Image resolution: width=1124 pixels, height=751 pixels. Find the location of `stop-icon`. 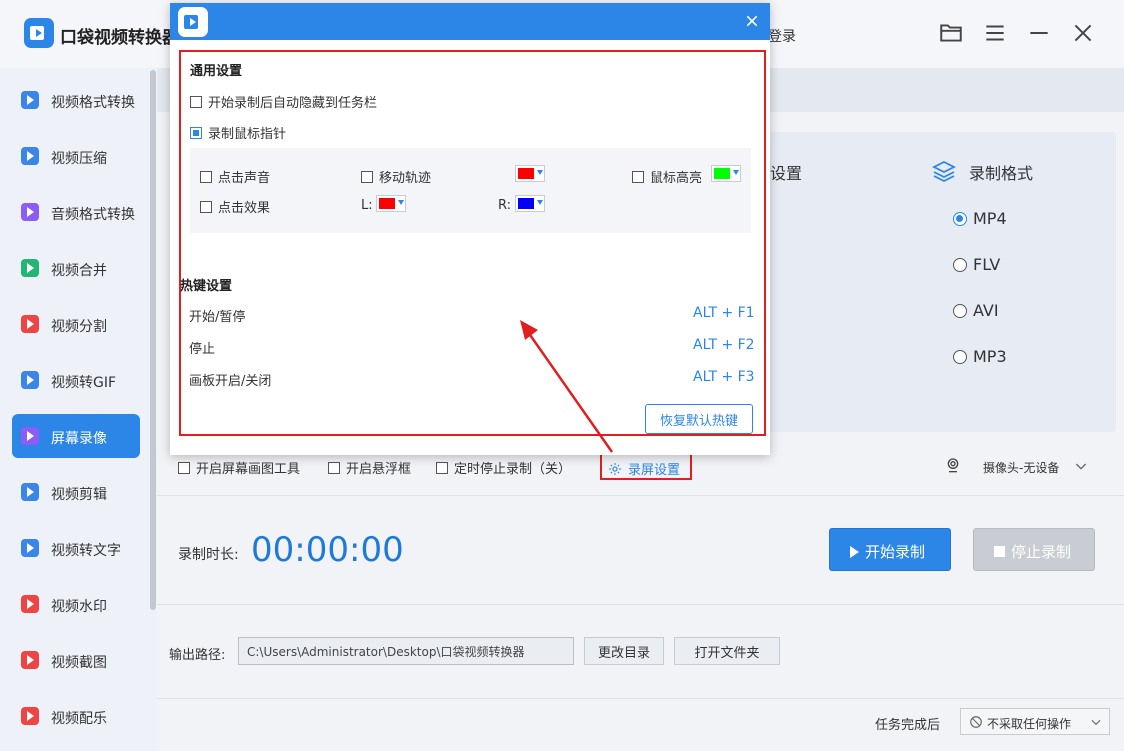

stop-icon is located at coordinates (999, 551).